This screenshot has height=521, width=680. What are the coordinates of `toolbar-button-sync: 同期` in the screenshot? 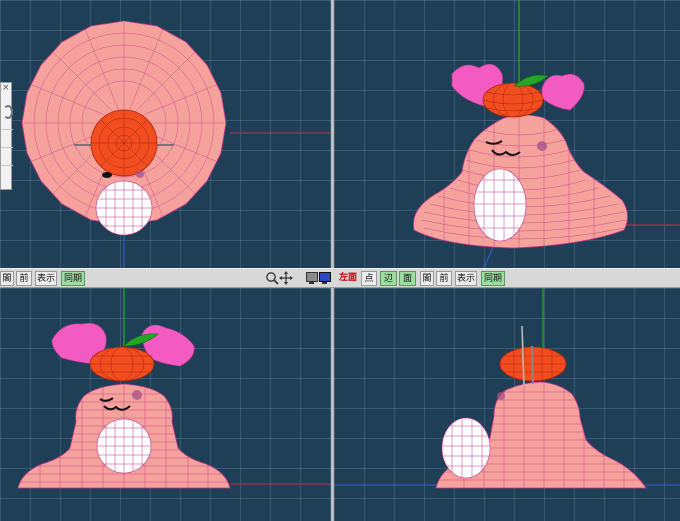 It's located at (73, 278).